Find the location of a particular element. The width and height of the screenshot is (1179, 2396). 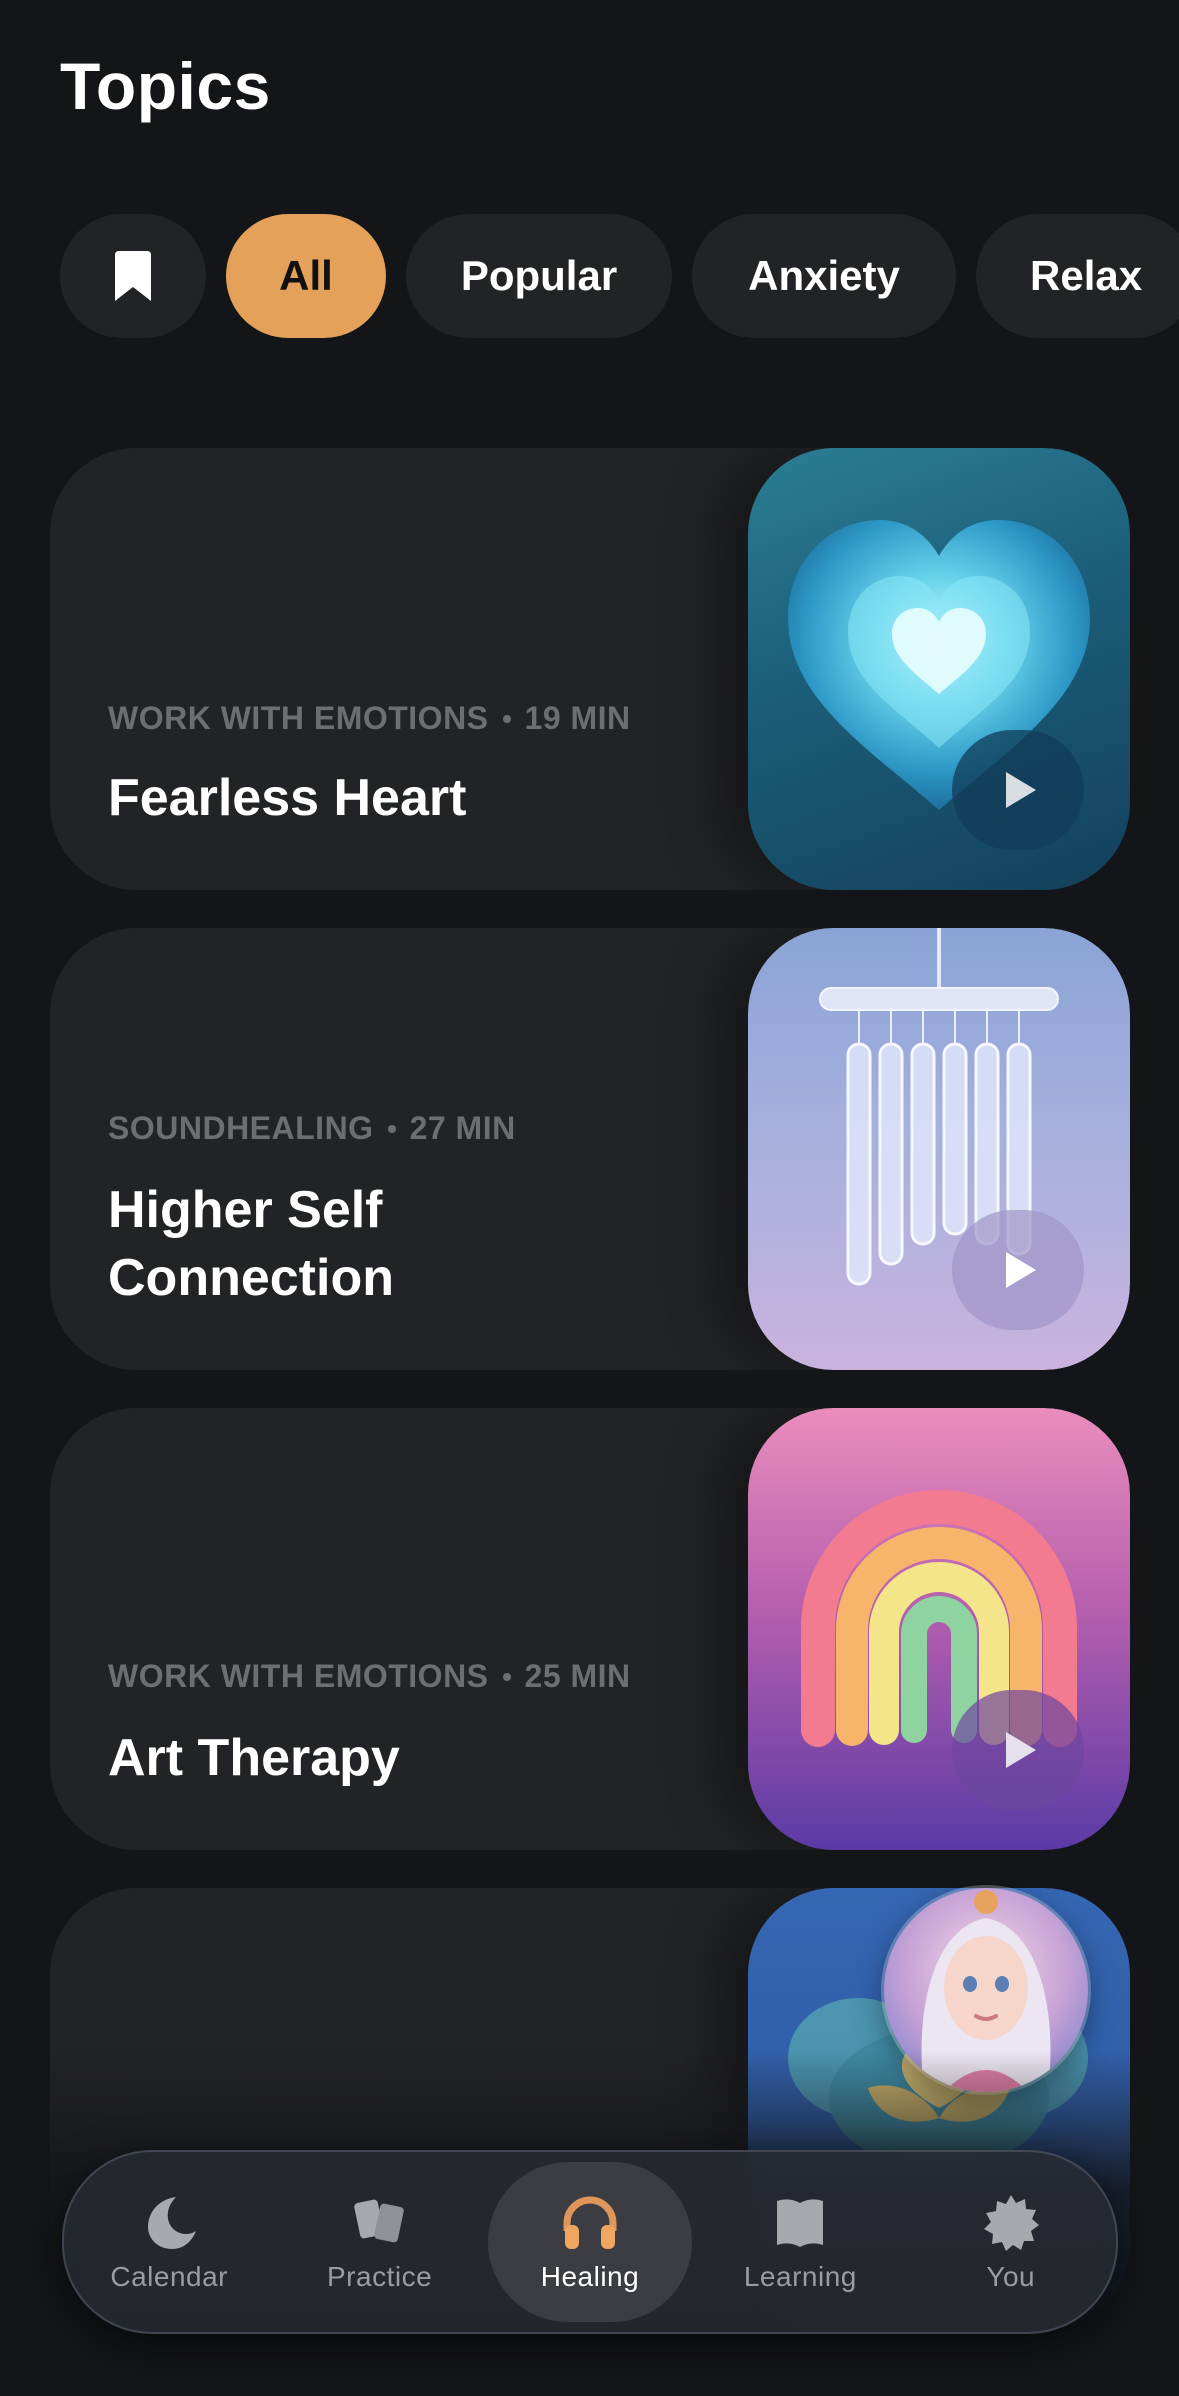

moon-icon is located at coordinates (172, 2223).